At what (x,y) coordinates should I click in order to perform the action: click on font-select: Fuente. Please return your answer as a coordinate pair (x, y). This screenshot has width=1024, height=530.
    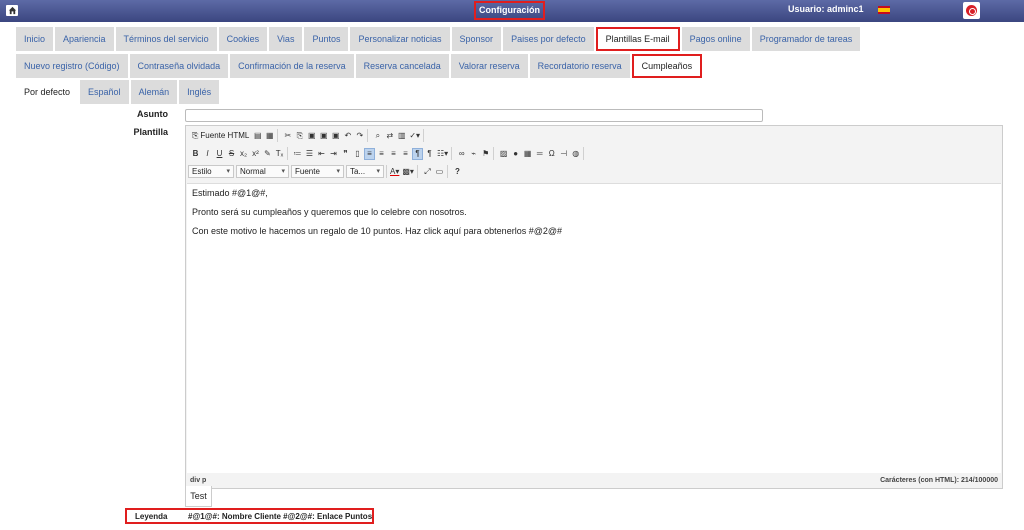
    Looking at the image, I should click on (317, 171).